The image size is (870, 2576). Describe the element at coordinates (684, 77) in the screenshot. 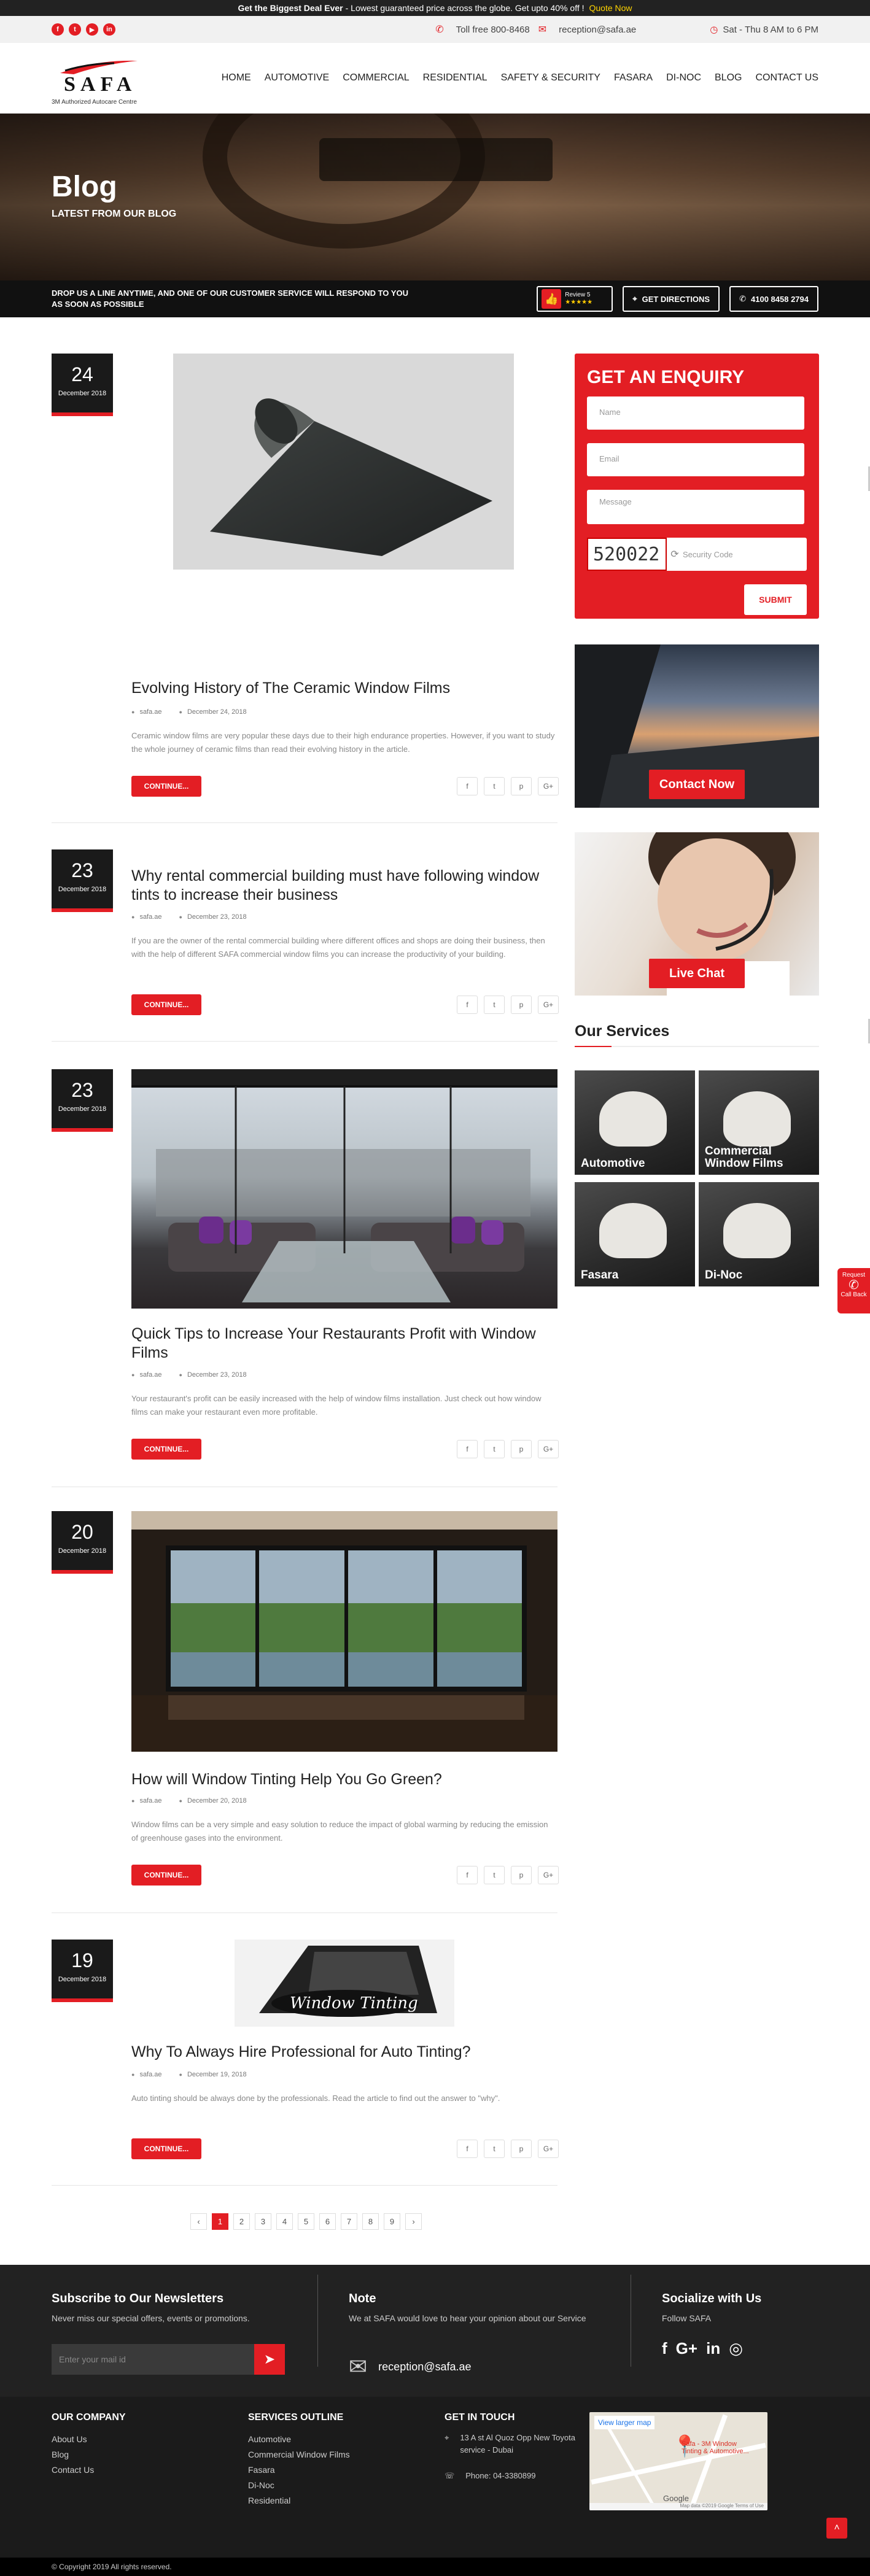

I see `nav-di-noc: DI-NOC` at that location.